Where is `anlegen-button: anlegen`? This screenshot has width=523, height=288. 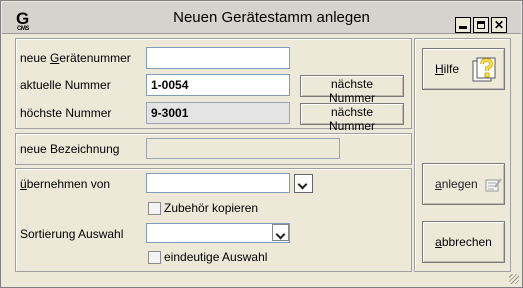
anlegen-button: anlegen is located at coordinates (463, 184).